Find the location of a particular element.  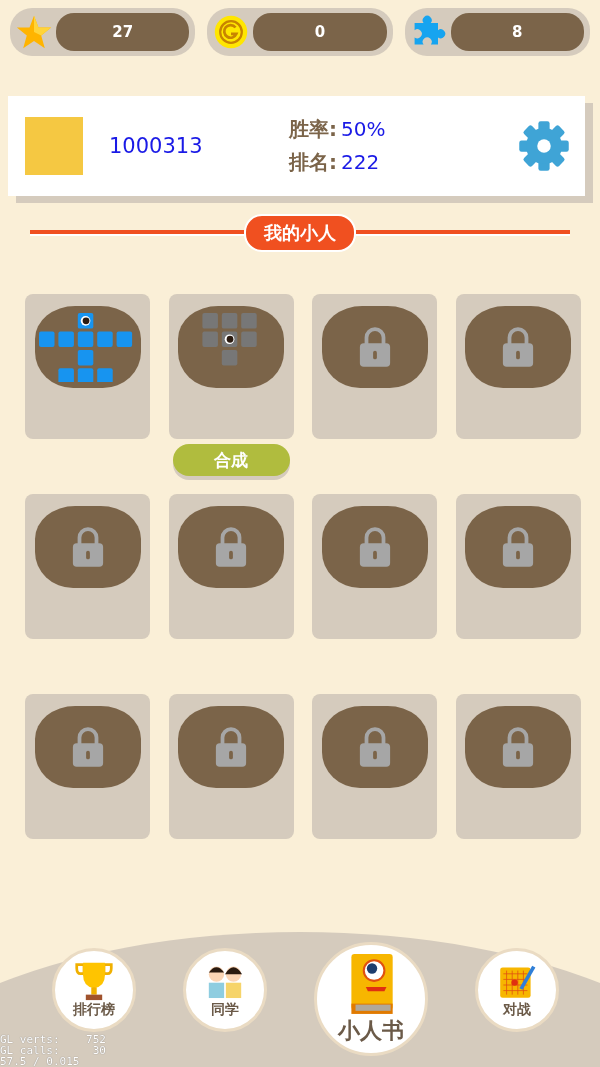

debug-stat-text: 57.5 / 0.015 is located at coordinates (40, 1061).